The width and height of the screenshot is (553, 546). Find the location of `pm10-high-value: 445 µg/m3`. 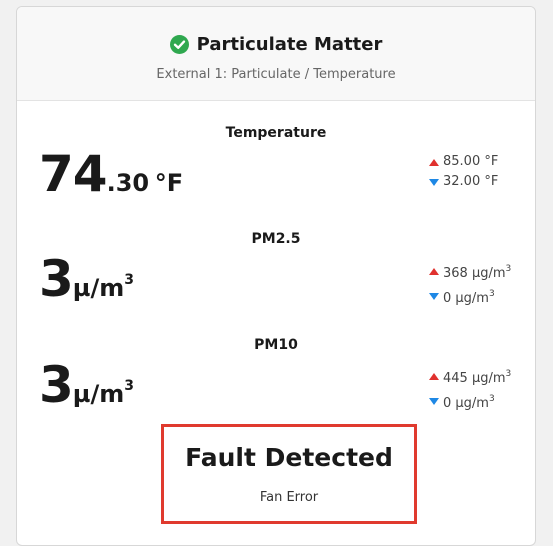

pm10-high-value: 445 µg/m3 is located at coordinates (477, 376).